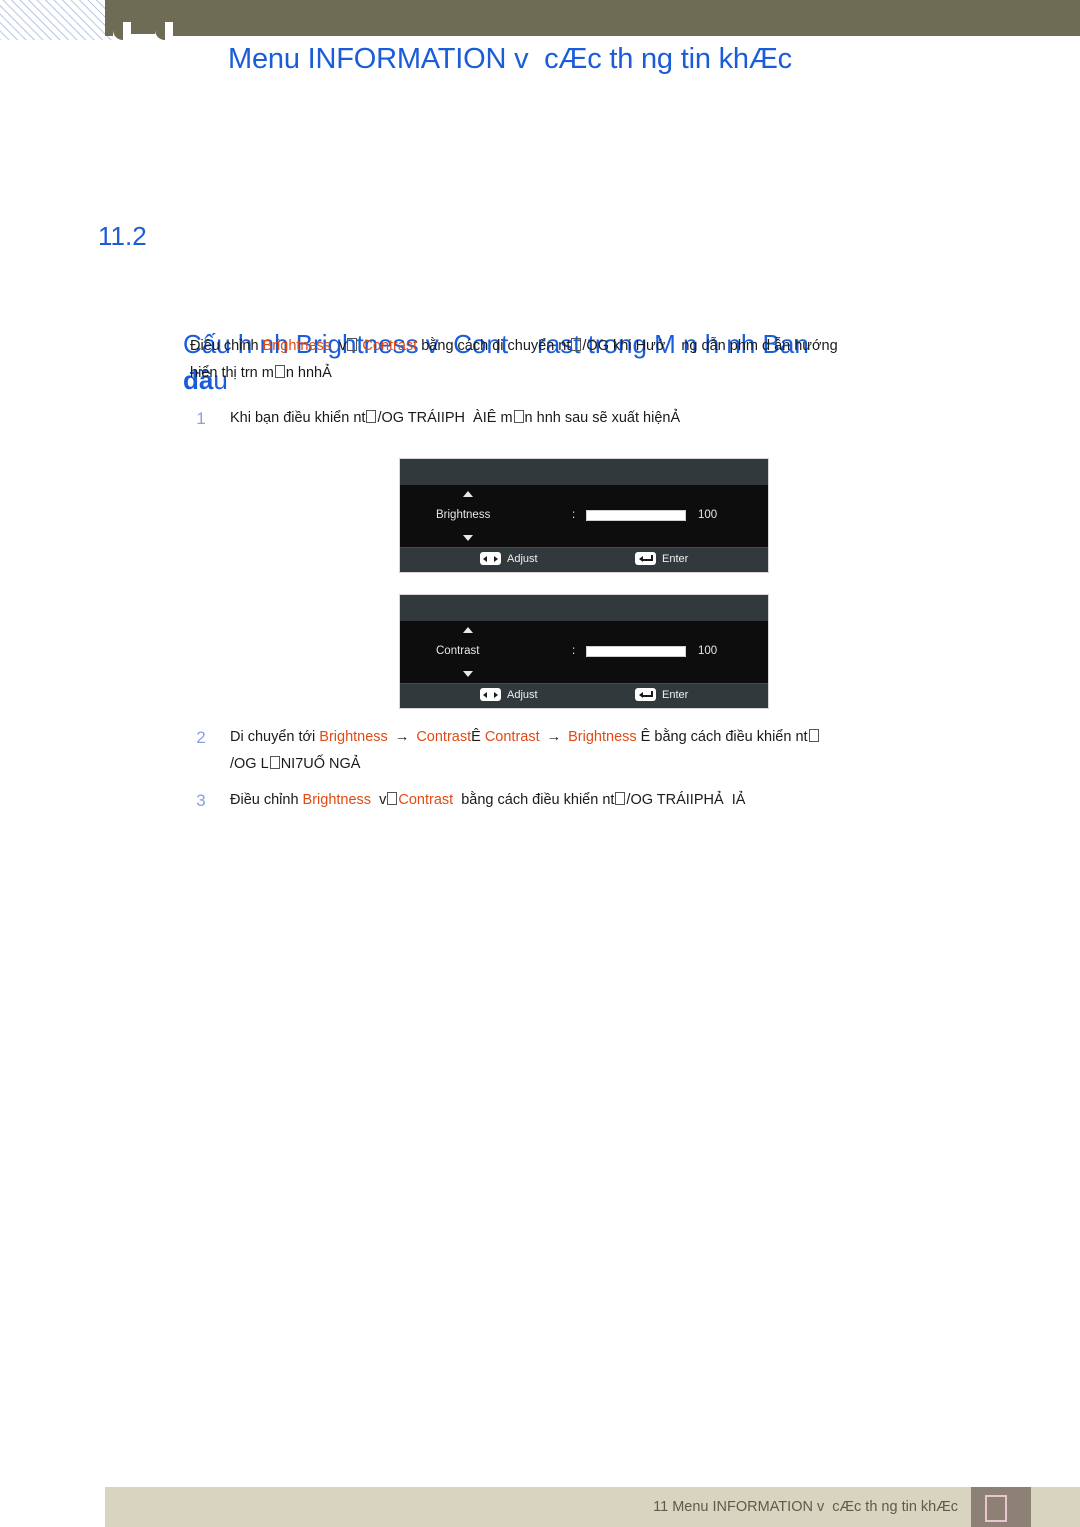  What do you see at coordinates (297, 346) in the screenshot?
I see `intro-highlight-brightness: Brightness` at bounding box center [297, 346].